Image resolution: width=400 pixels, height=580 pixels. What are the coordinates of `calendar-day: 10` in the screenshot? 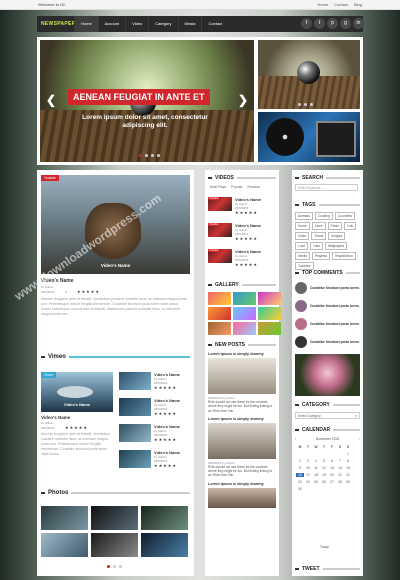 It's located at (308, 468).